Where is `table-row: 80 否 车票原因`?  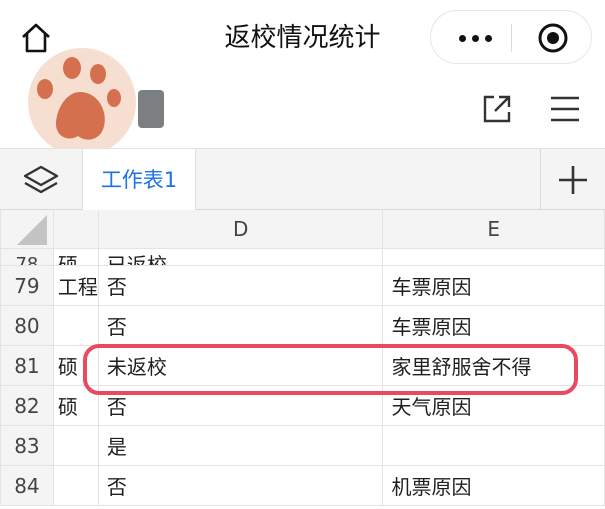
table-row: 80 否 车票原因 is located at coordinates (302, 325).